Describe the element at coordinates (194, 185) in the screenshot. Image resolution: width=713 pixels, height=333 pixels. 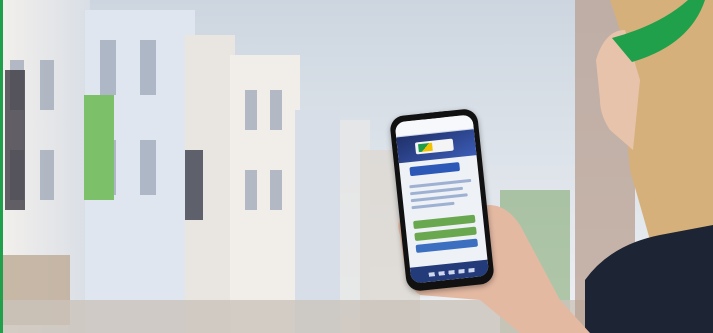
I see `dark-sign-middle` at that location.